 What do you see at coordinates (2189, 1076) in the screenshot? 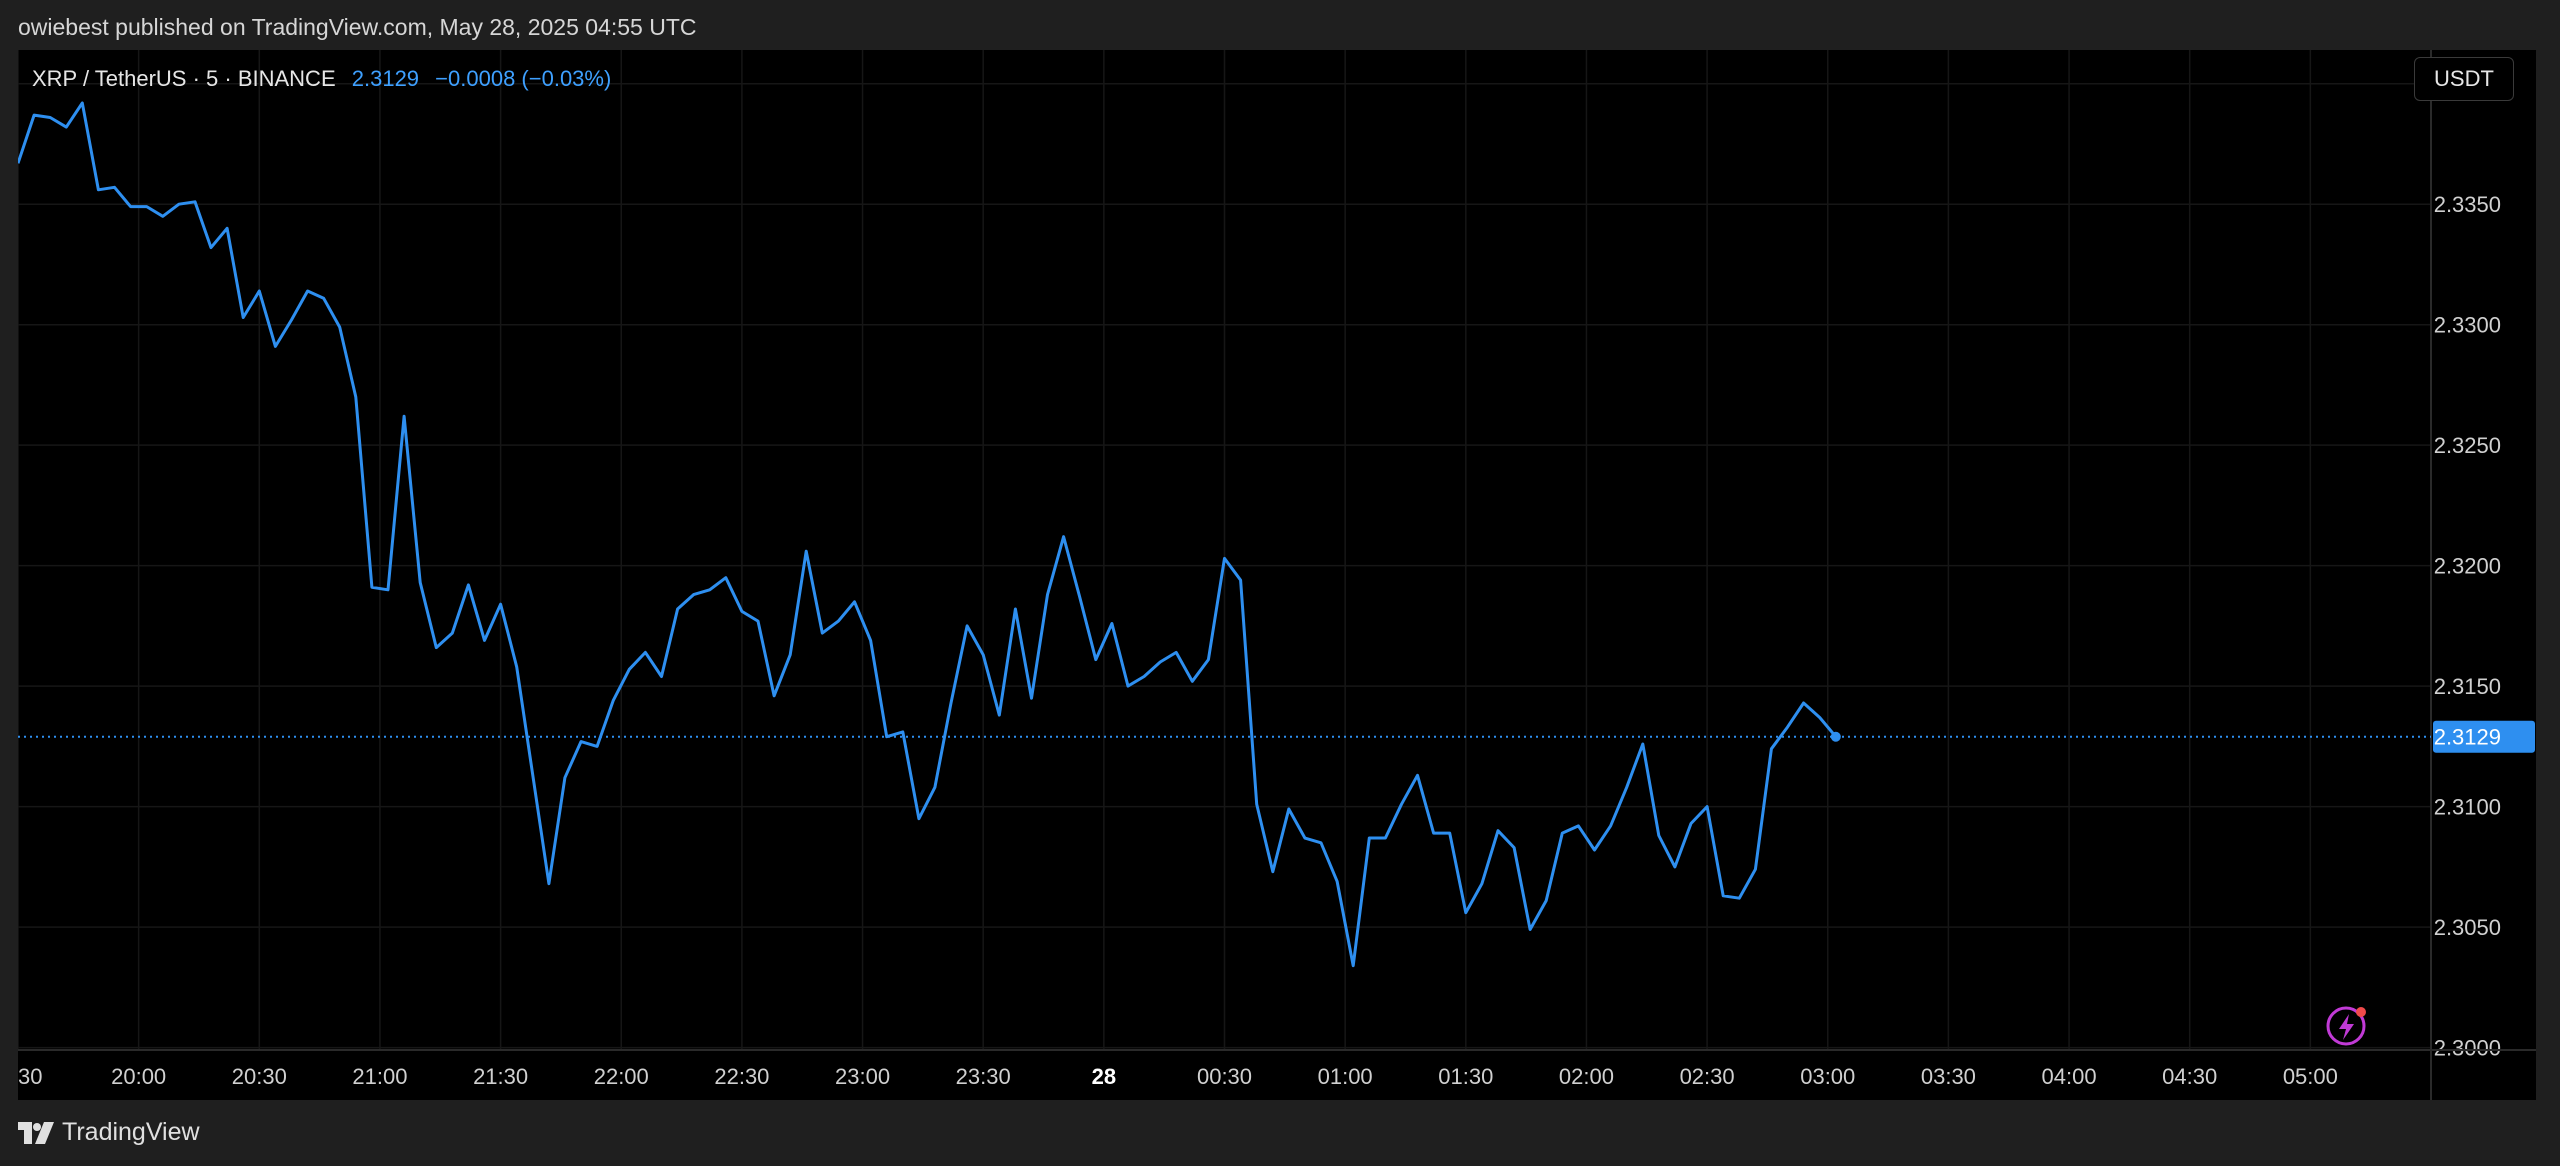
I see `x-tick-label: 04:30` at bounding box center [2189, 1076].